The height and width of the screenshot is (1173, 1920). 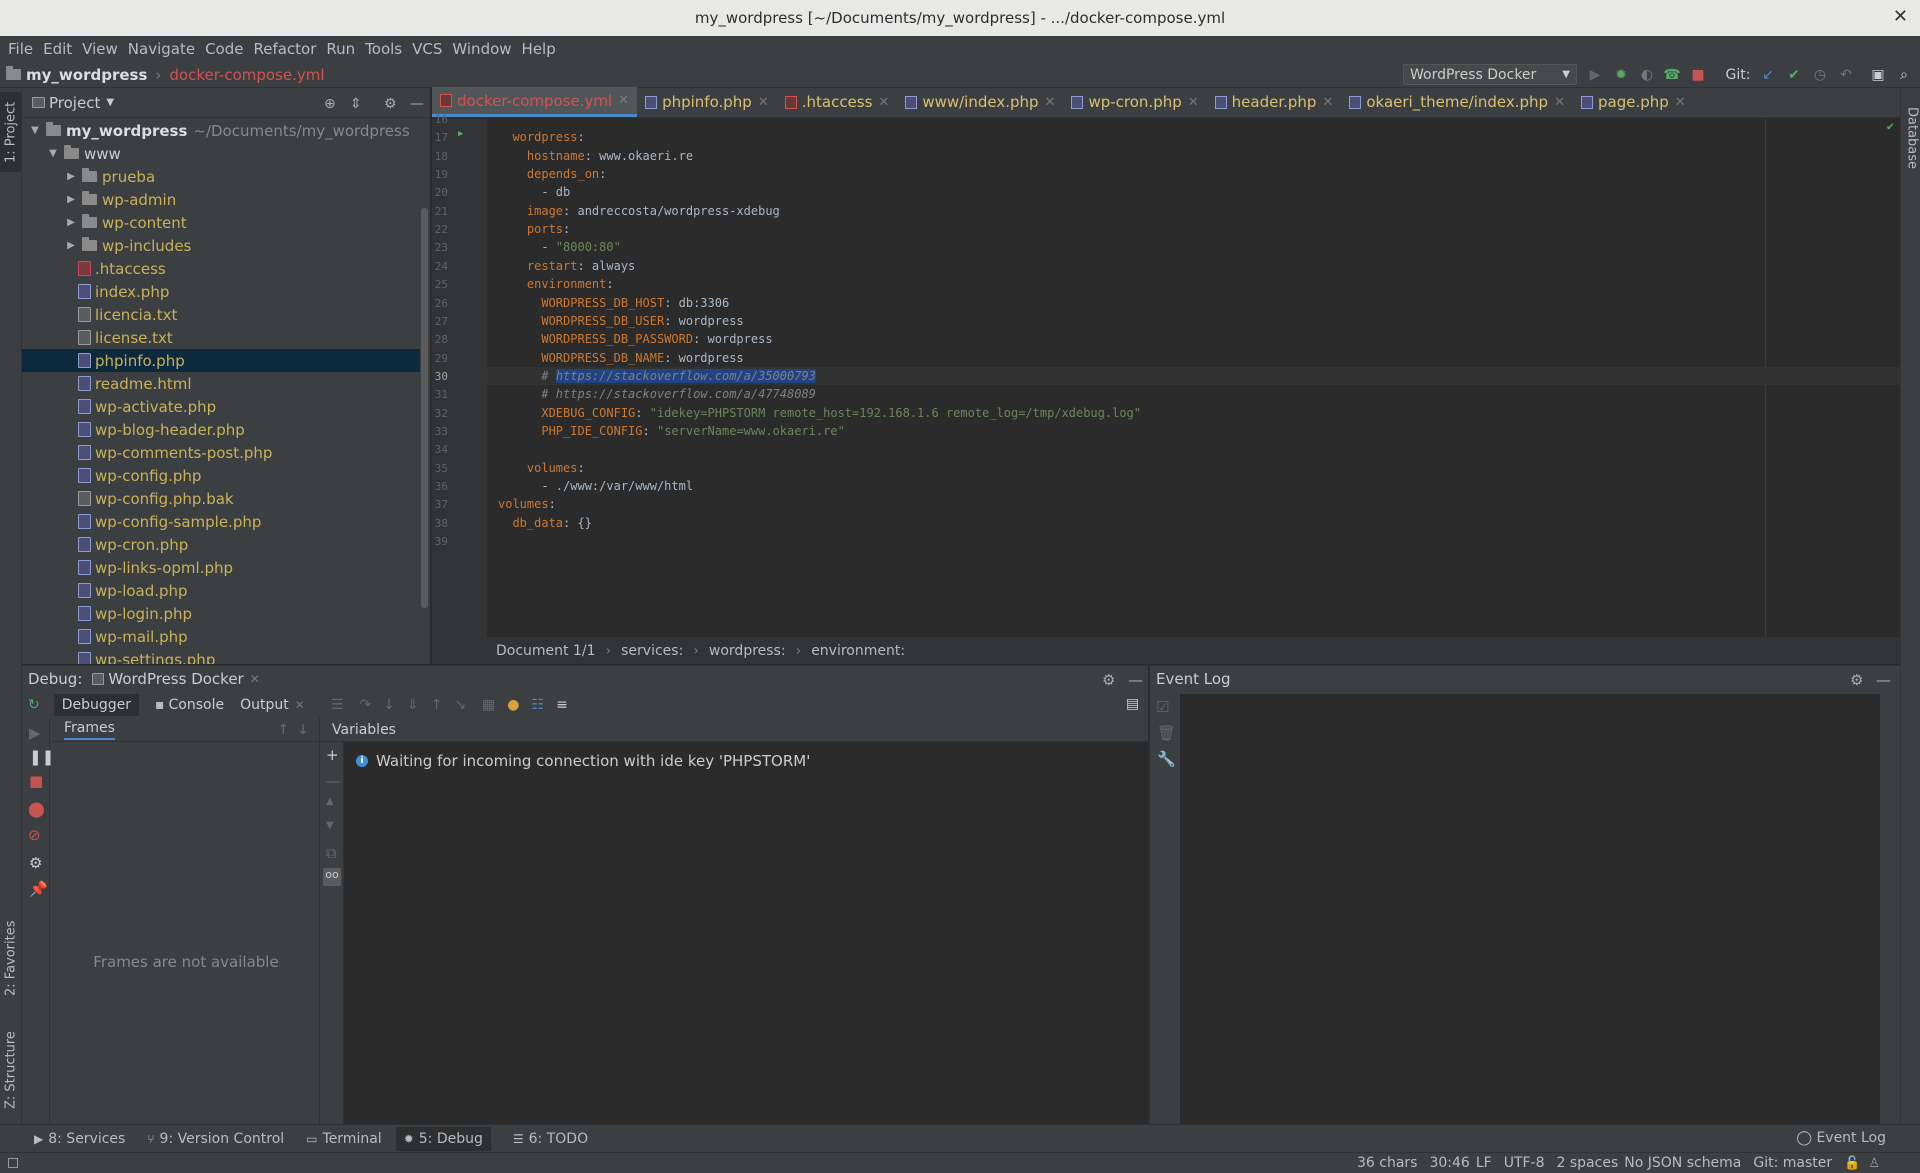 I want to click on frame-up-icon: ↑, so click(x=284, y=730).